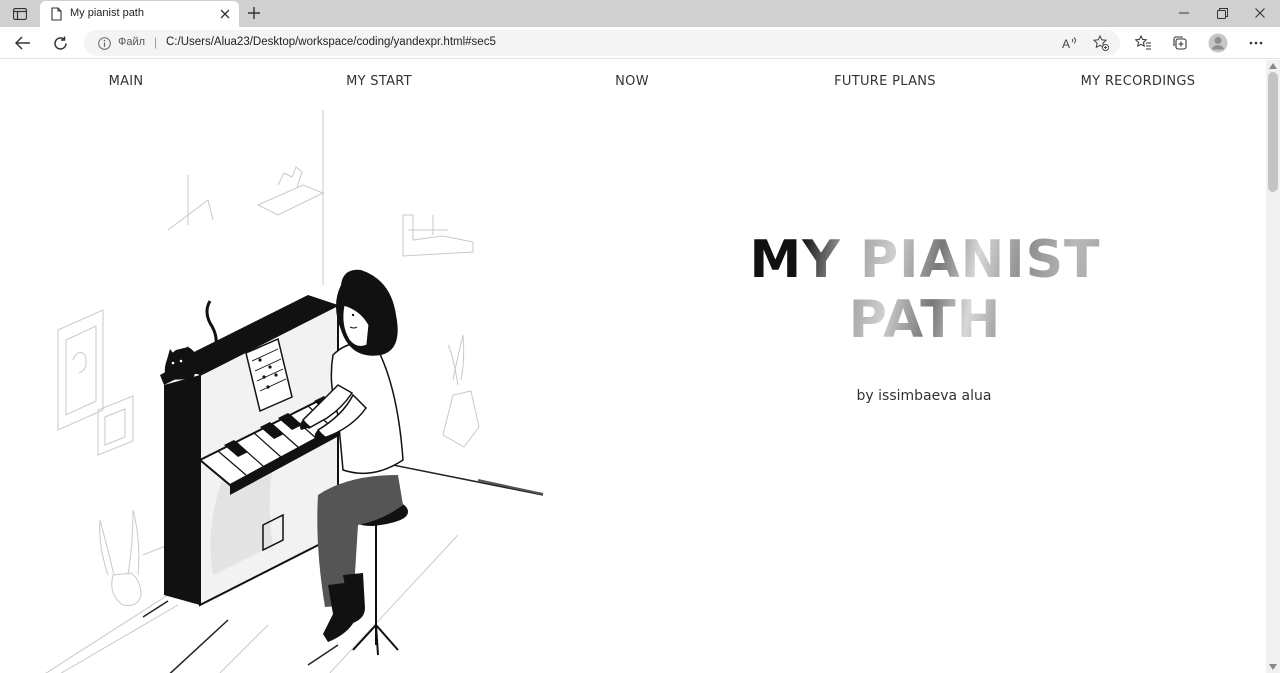 The image size is (1280, 673). Describe the element at coordinates (107, 13) in the screenshot. I see `tab-title: My pianist path` at that location.